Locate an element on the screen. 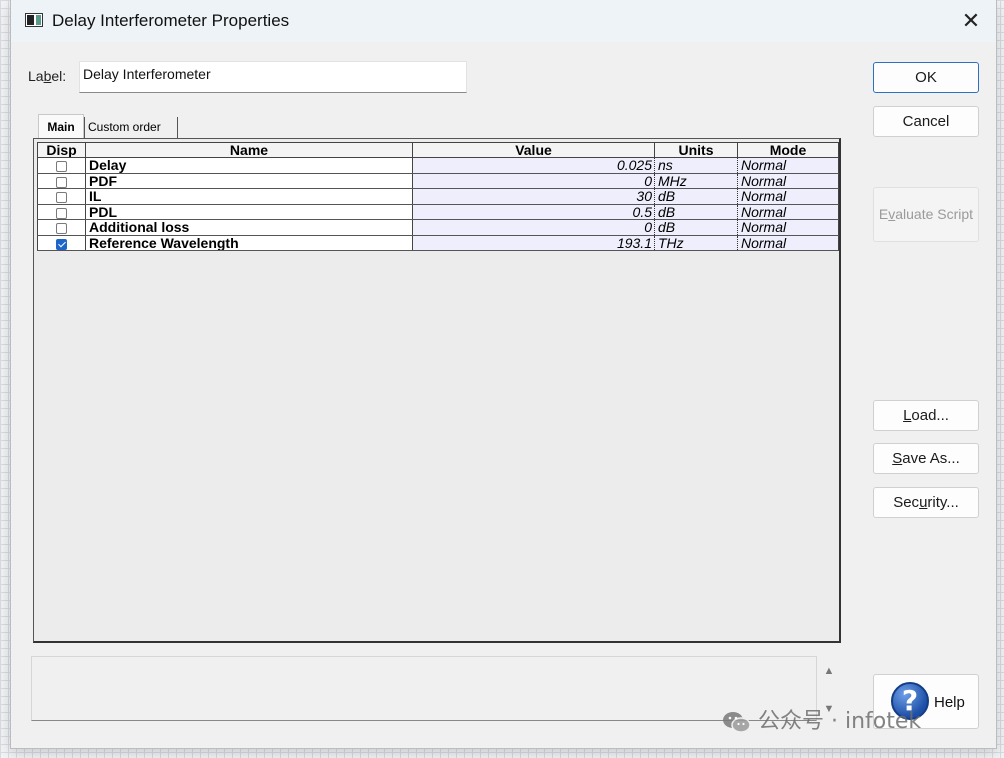 The image size is (1004, 758). dialog-title: Delay Interferometer Properties is located at coordinates (171, 20).